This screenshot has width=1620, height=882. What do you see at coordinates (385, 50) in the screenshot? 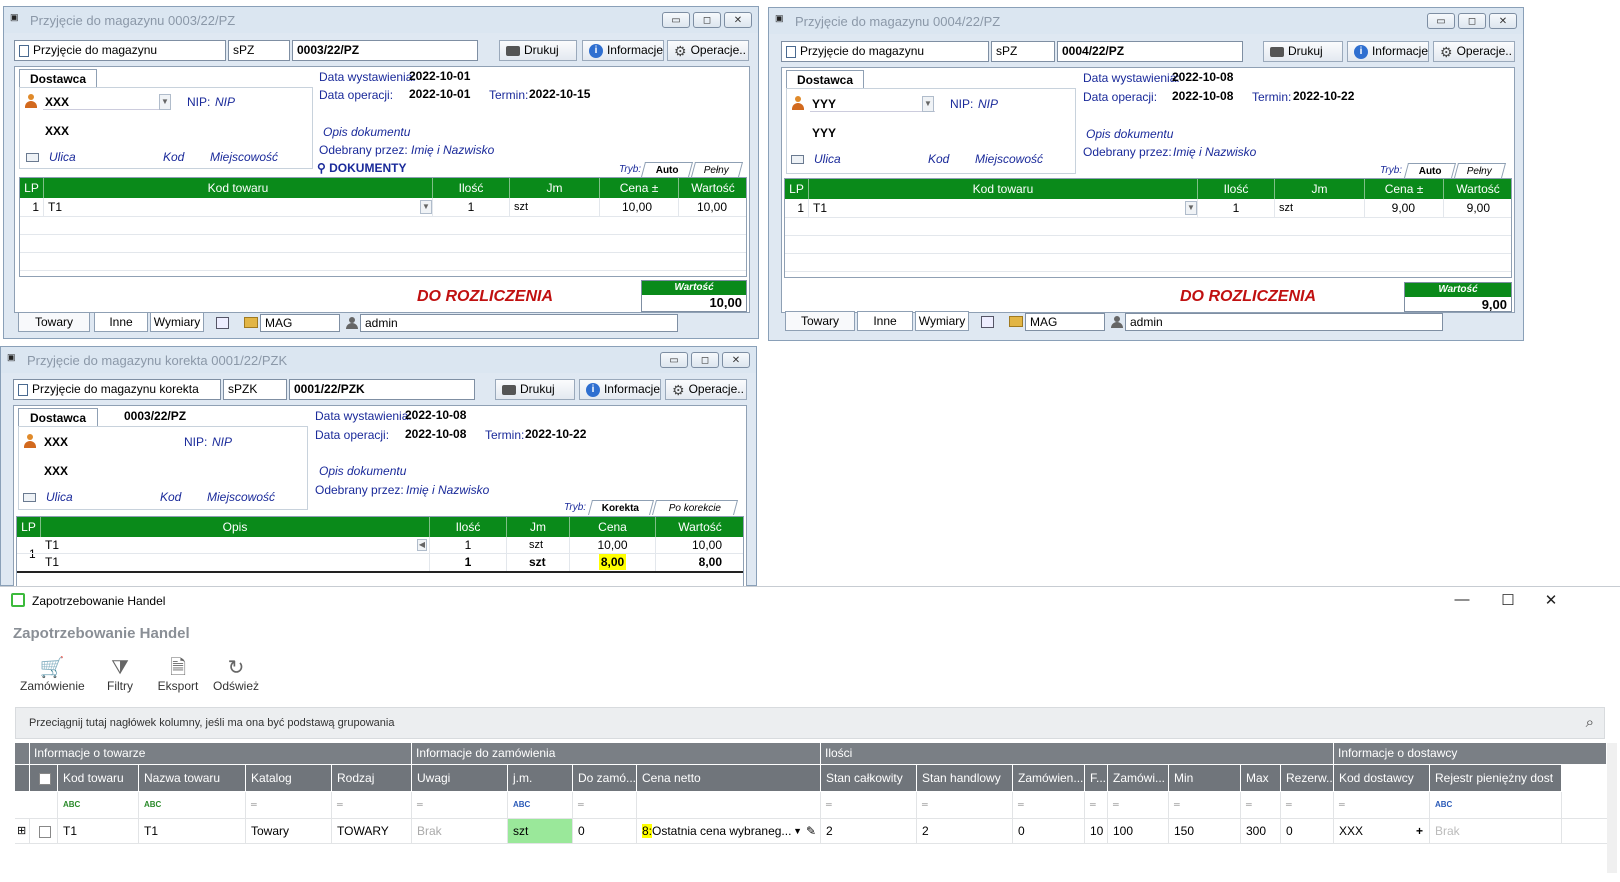
I see `number-field: 0003/22/PZ` at bounding box center [385, 50].